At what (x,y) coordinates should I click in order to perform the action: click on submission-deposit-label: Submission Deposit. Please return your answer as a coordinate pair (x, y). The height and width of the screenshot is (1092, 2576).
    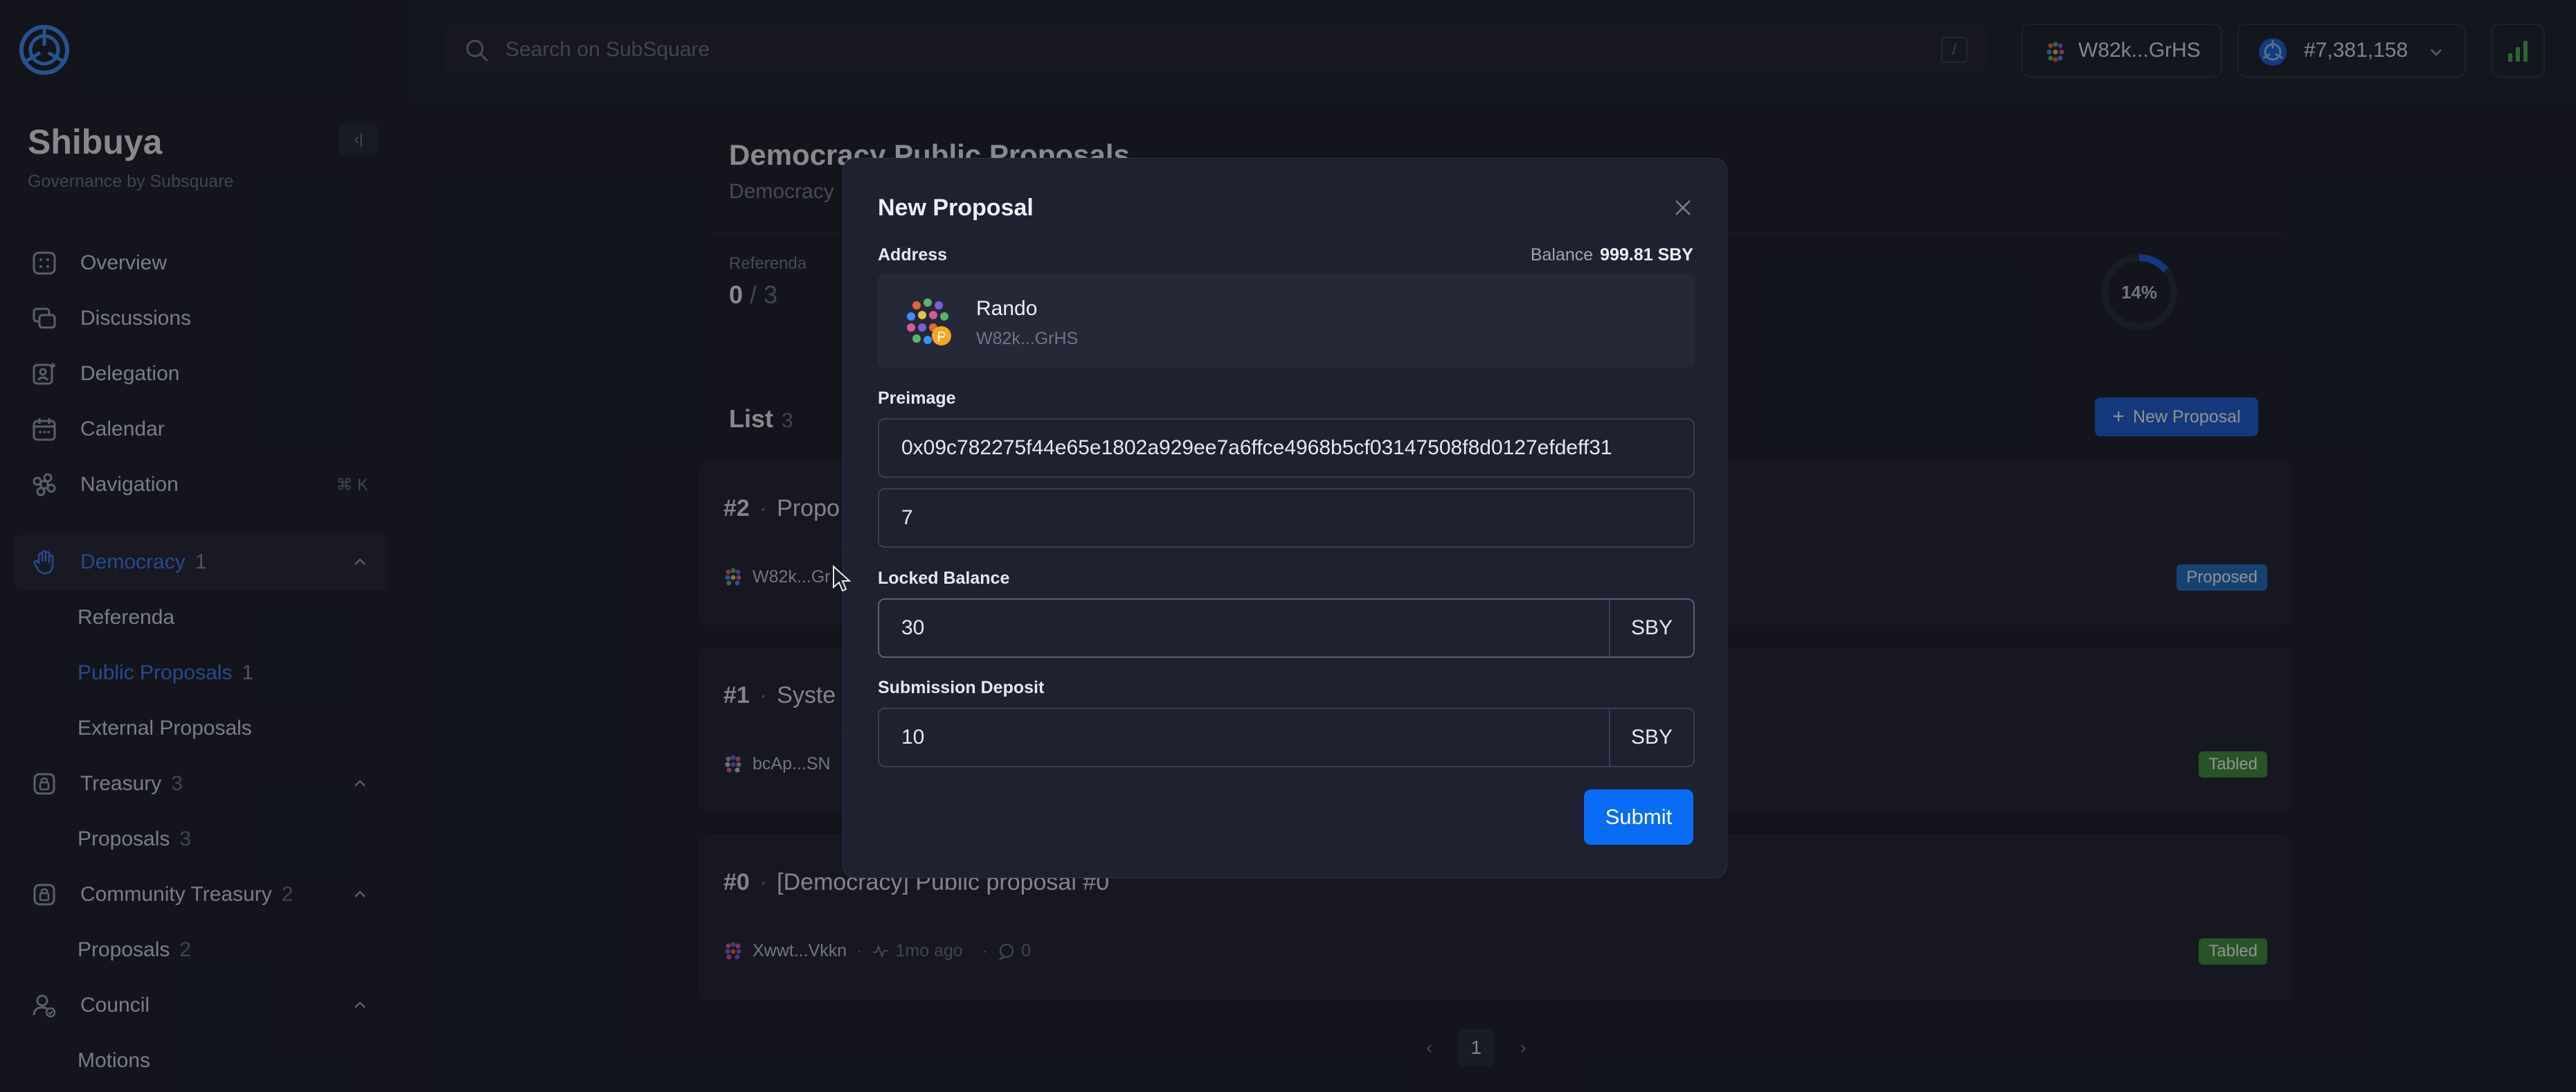
    Looking at the image, I should click on (961, 687).